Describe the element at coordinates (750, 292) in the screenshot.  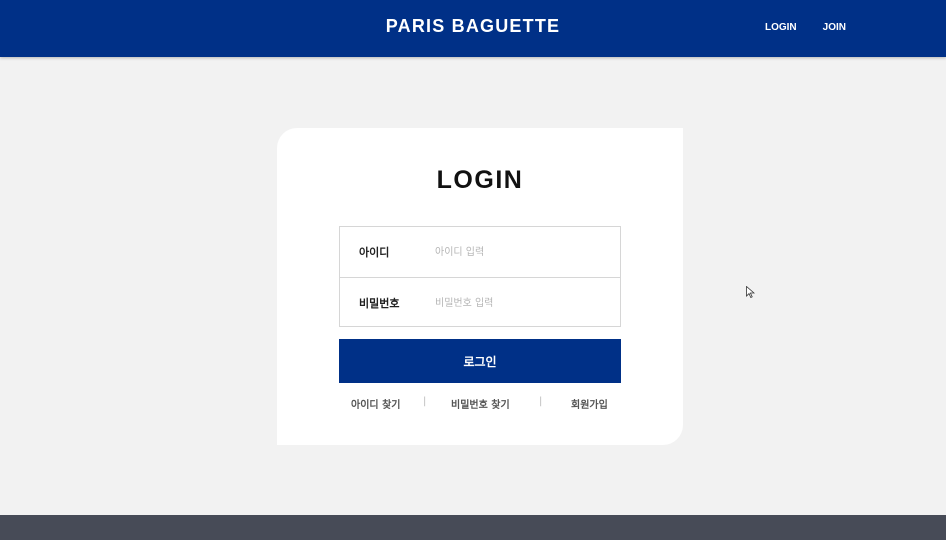
I see `mouse-pointer-icon` at that location.